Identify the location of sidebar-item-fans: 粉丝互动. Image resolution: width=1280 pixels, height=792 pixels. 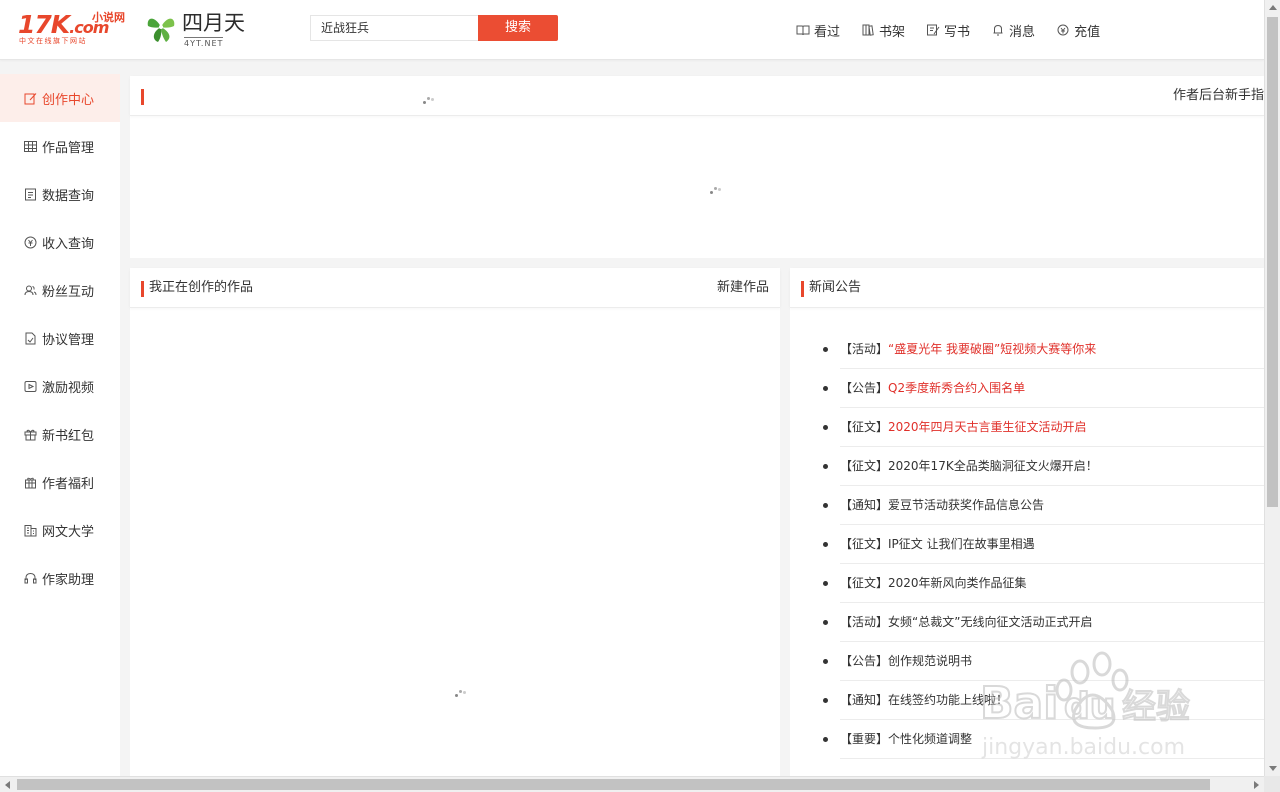
(60, 290).